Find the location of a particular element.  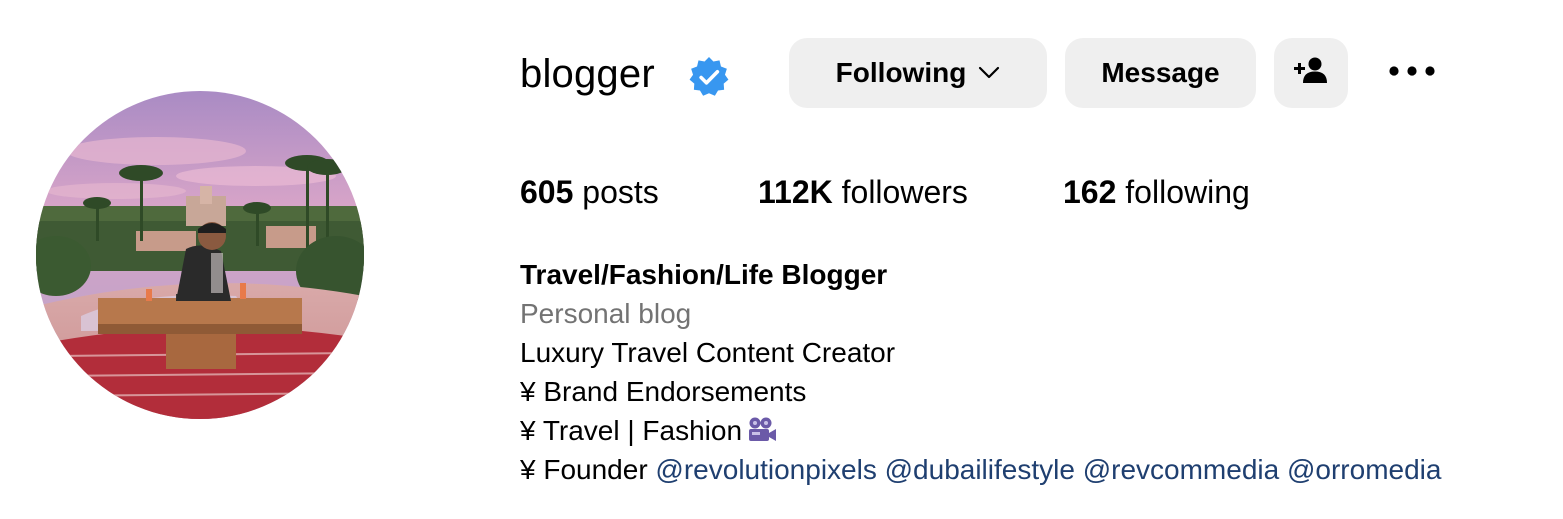

chevron-down-icon is located at coordinates (989, 73).